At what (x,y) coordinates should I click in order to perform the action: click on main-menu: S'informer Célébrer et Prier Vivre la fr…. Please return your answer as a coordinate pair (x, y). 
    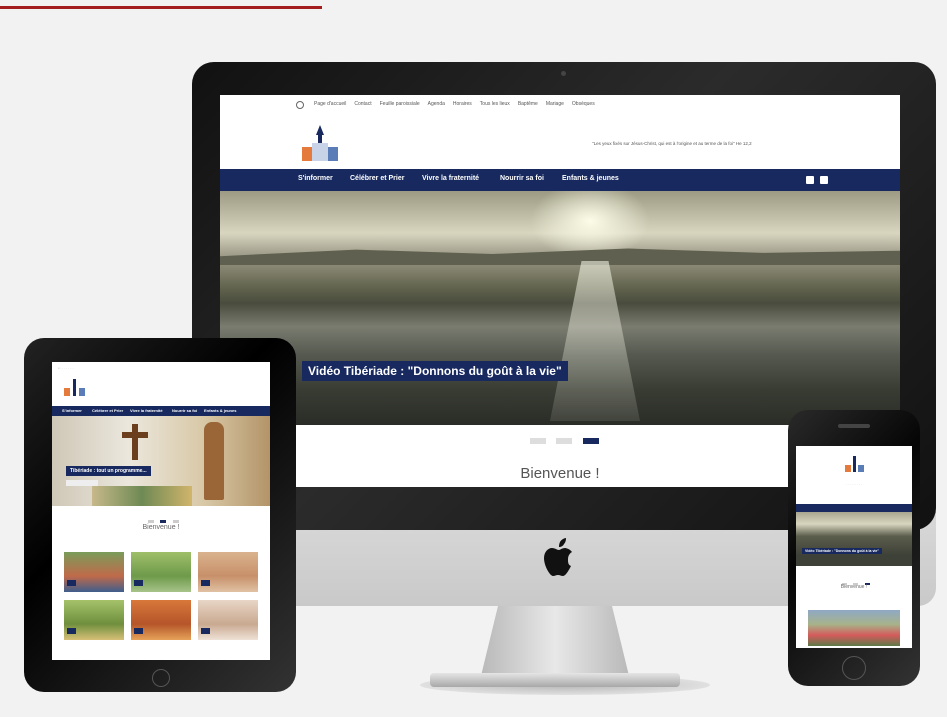
    Looking at the image, I should click on (560, 180).